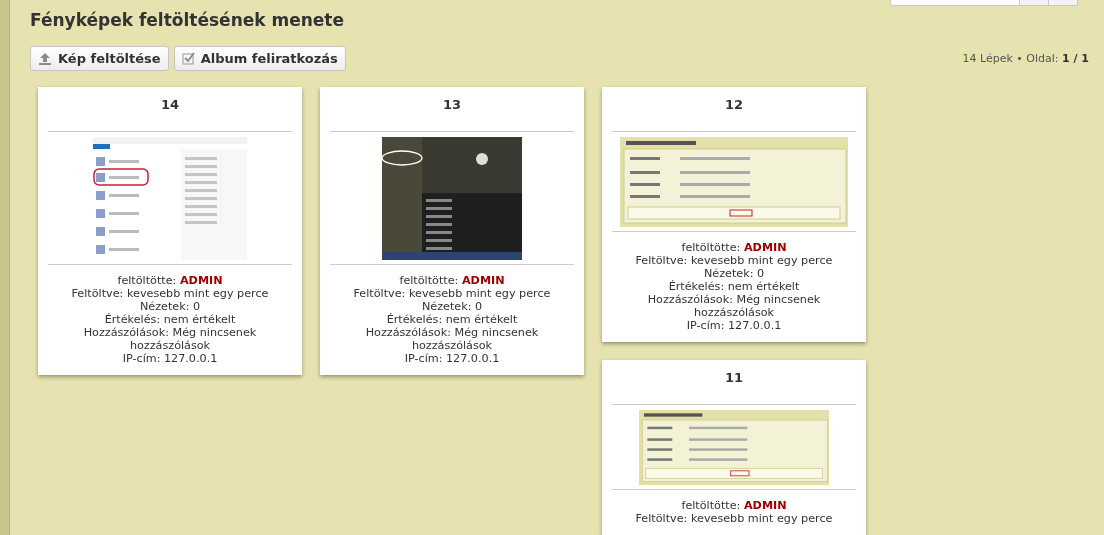  I want to click on page-title: Fényképek feltöltésének menete, so click(187, 20).